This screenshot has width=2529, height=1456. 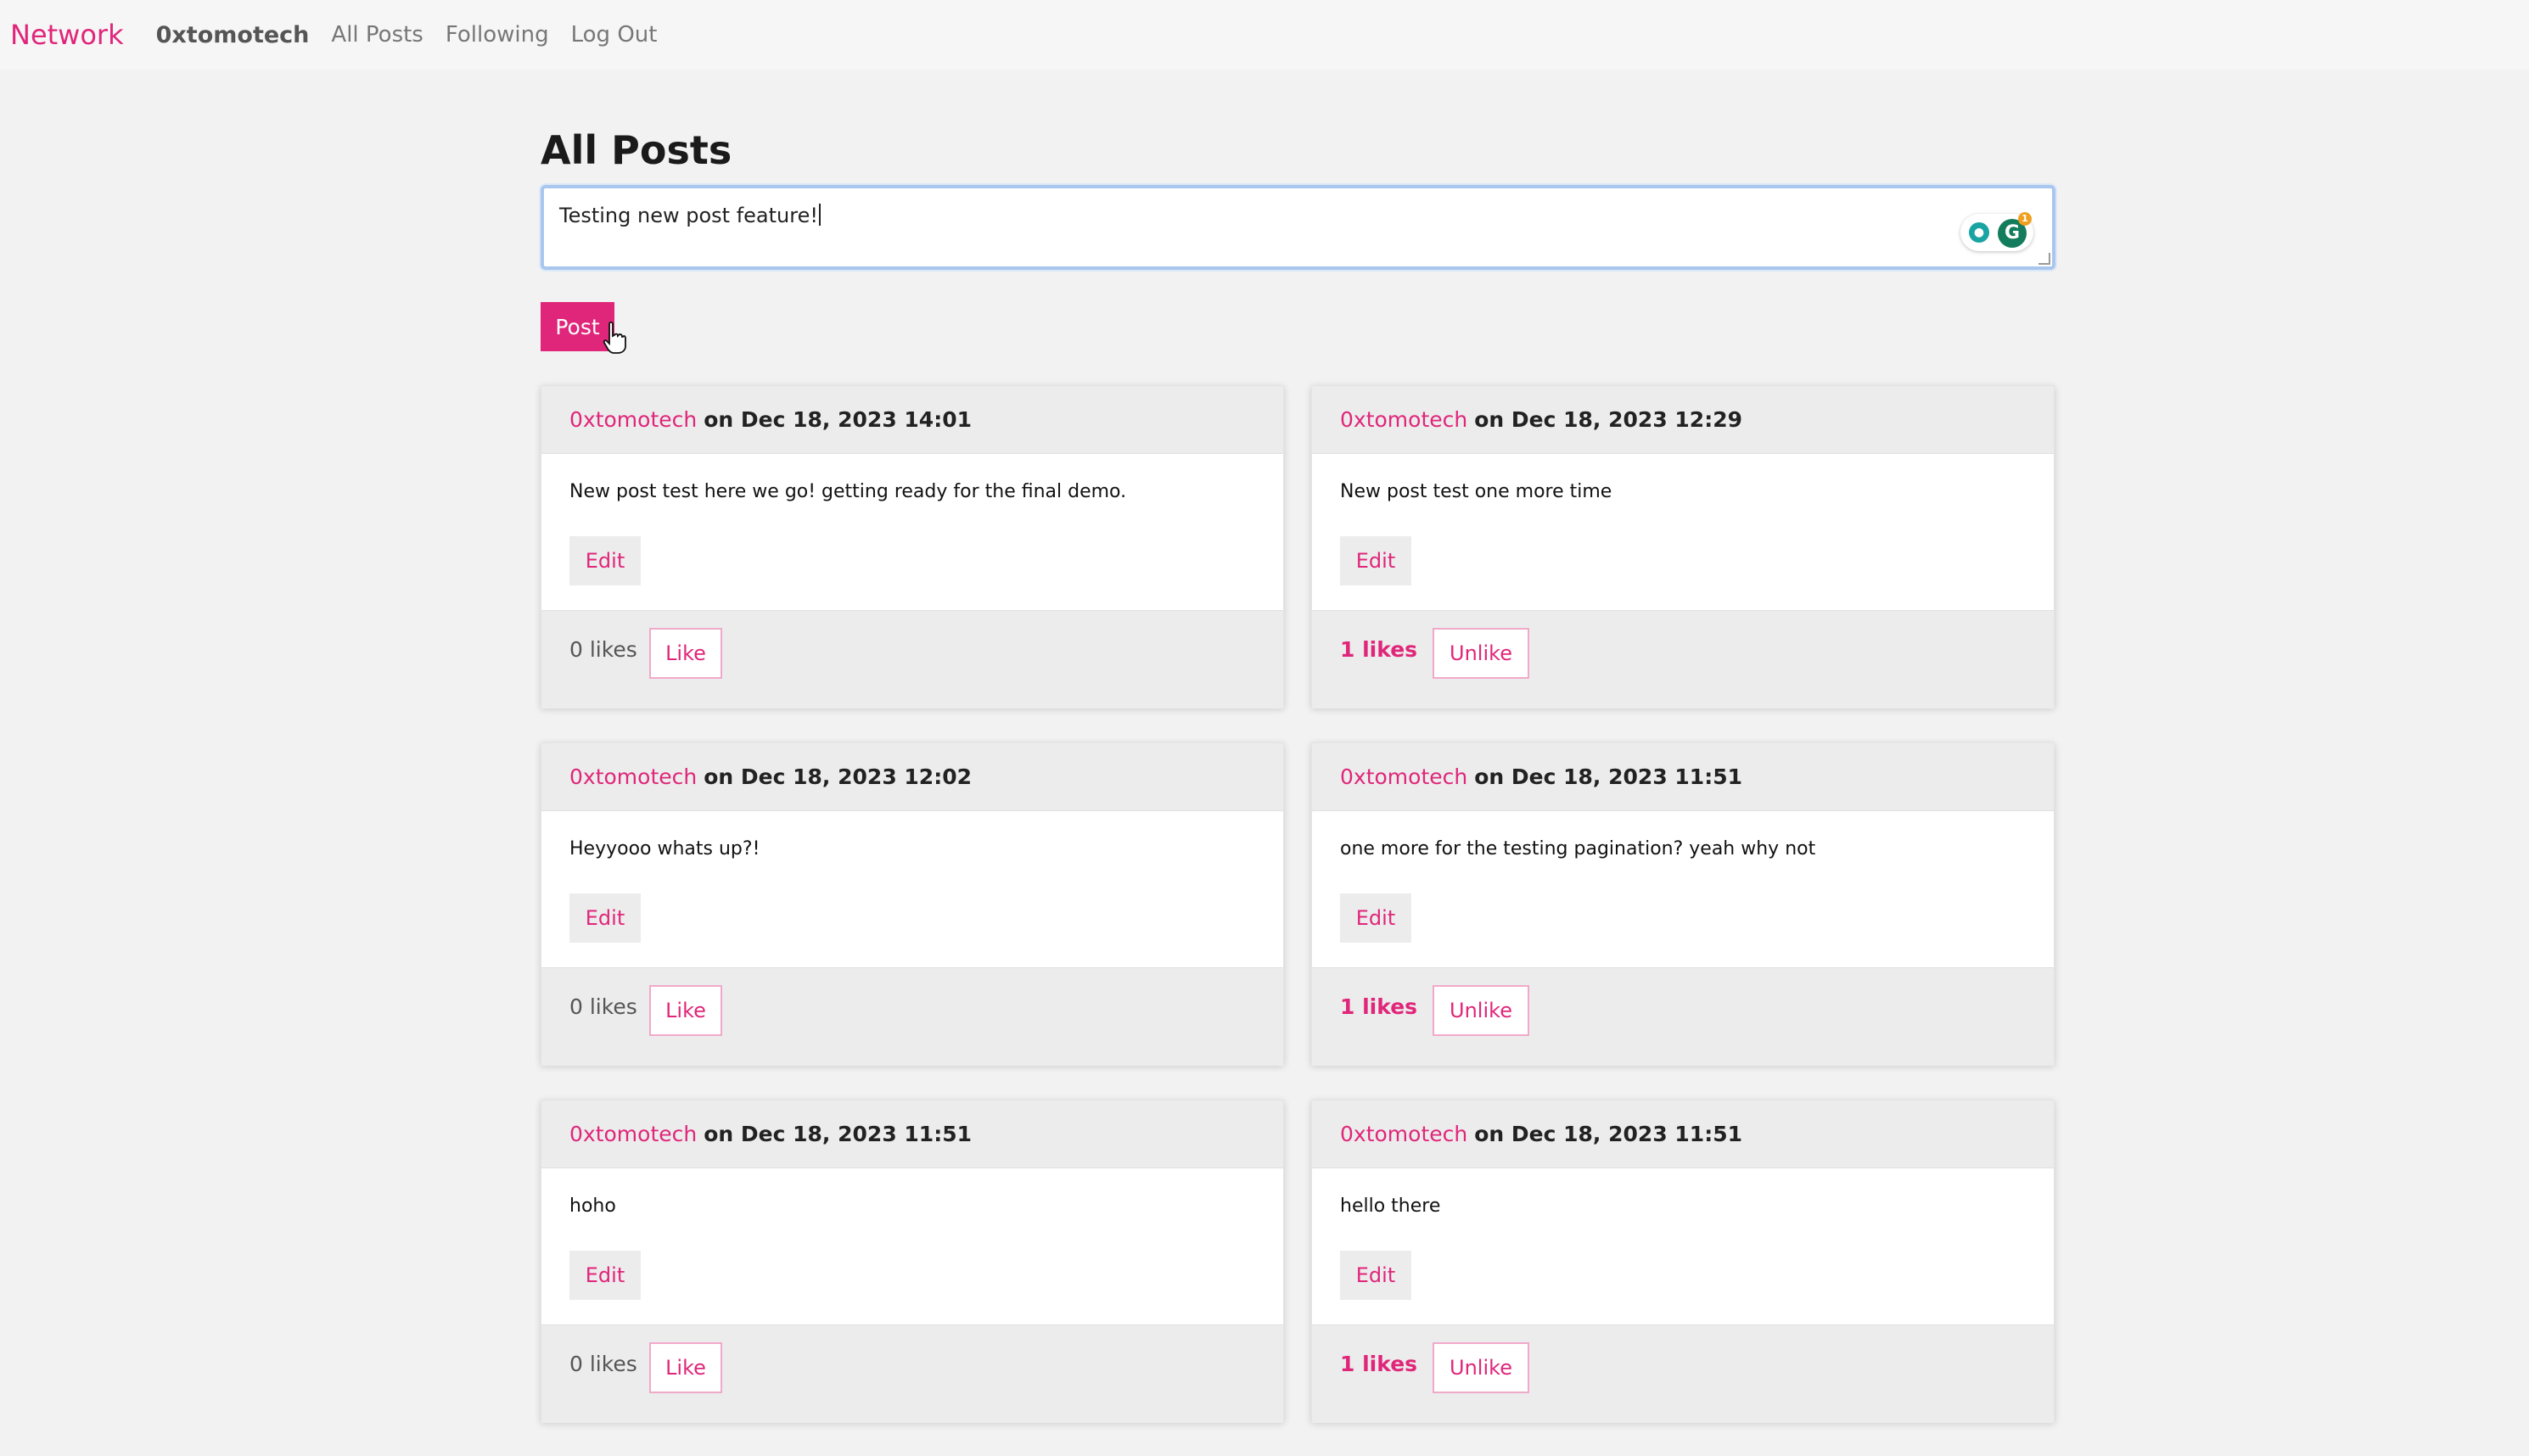 I want to click on text-caret, so click(x=819, y=215).